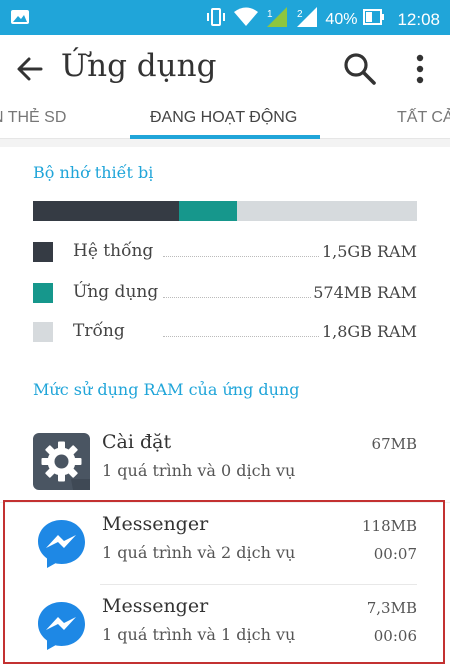 This screenshot has width=450, height=672. What do you see at coordinates (100, 331) in the screenshot?
I see `legend-label: Trống` at bounding box center [100, 331].